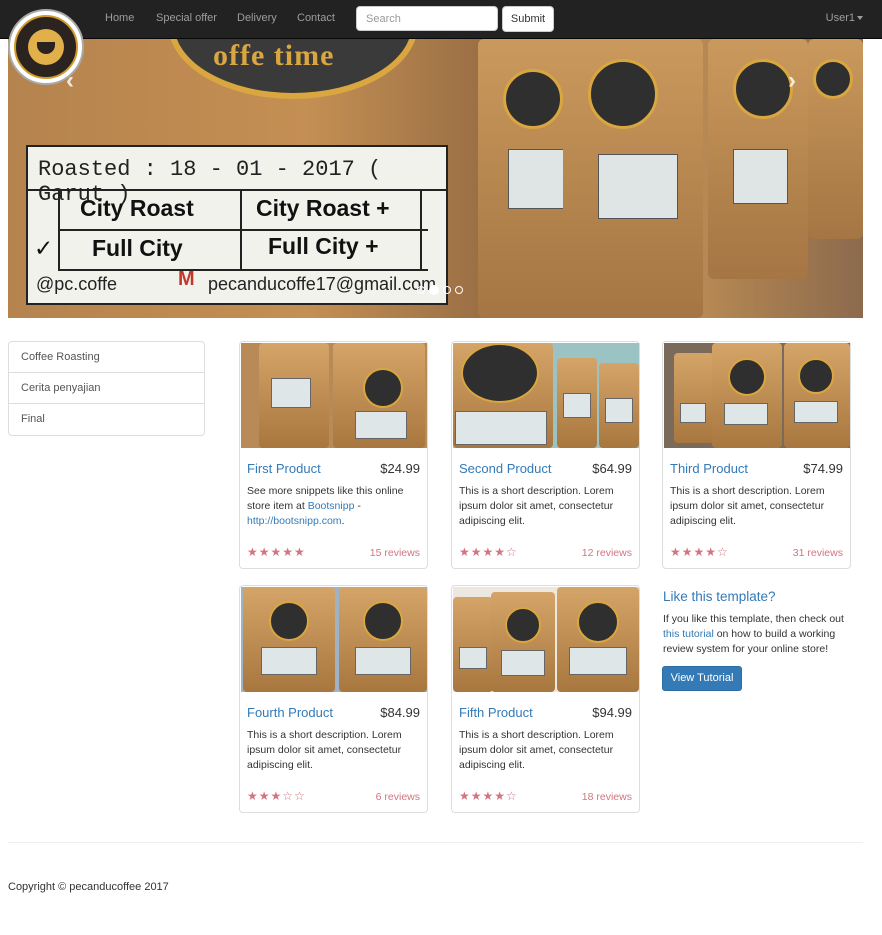 This screenshot has width=882, height=935. Describe the element at coordinates (488, 796) in the screenshot. I see `star-rating: ★★★★☆` at that location.